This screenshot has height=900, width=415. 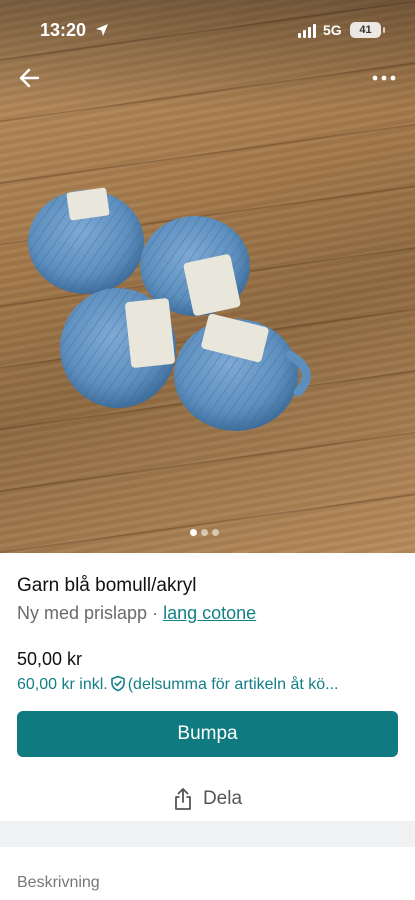 I want to click on share-label: Dela, so click(x=222, y=798).